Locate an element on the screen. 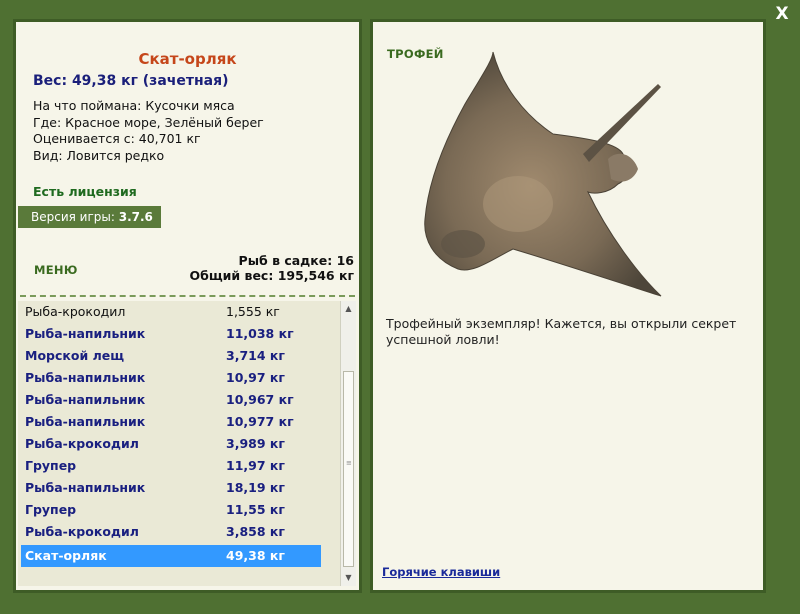 Image resolution: width=800 pixels, height=614 pixels. trophy-label: ТРОФЕЙ is located at coordinates (415, 54).